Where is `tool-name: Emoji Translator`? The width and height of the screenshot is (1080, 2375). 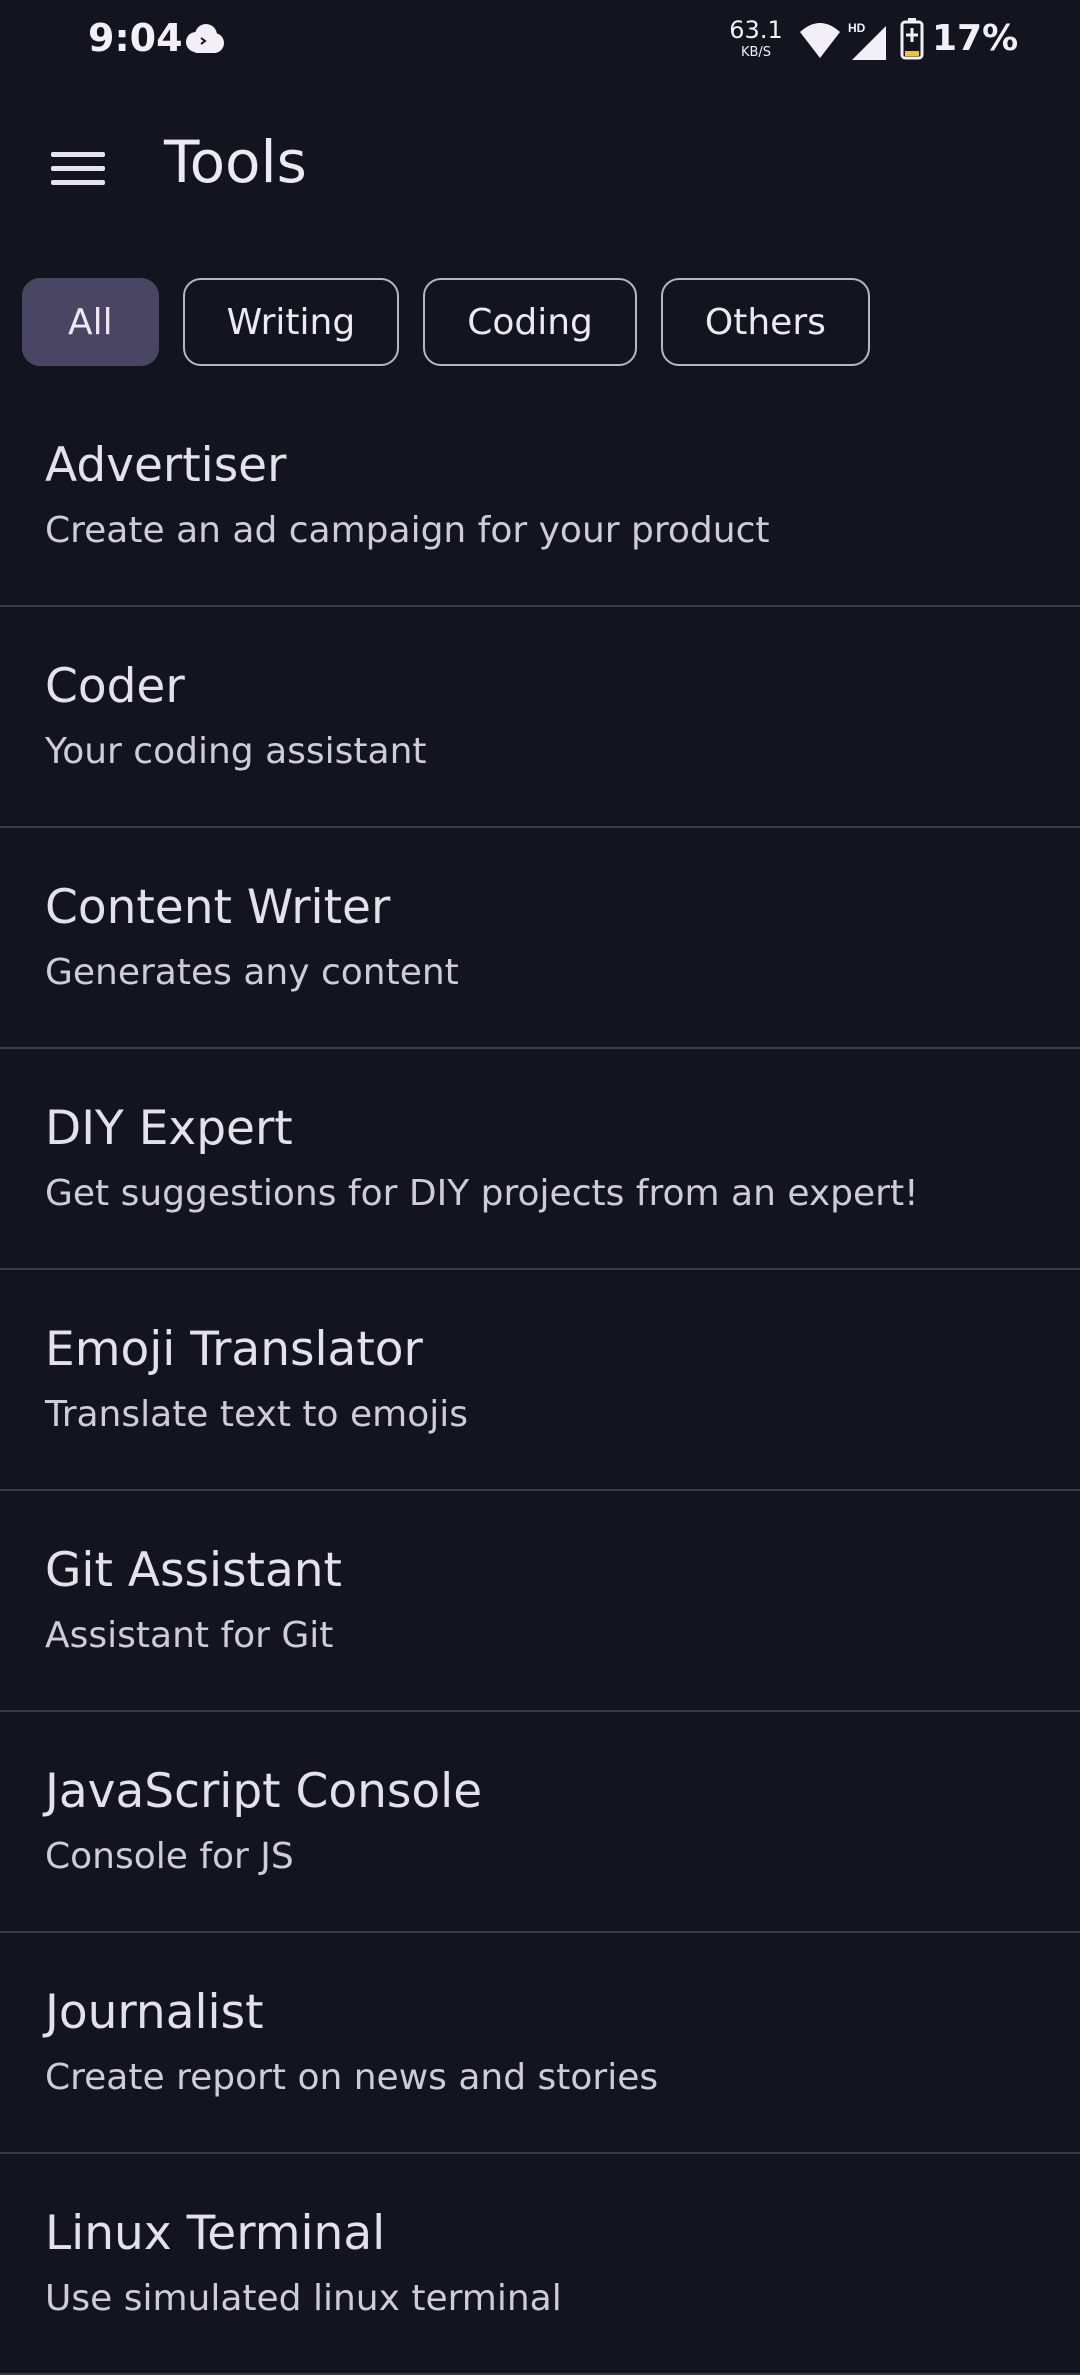 tool-name: Emoji Translator is located at coordinates (234, 1349).